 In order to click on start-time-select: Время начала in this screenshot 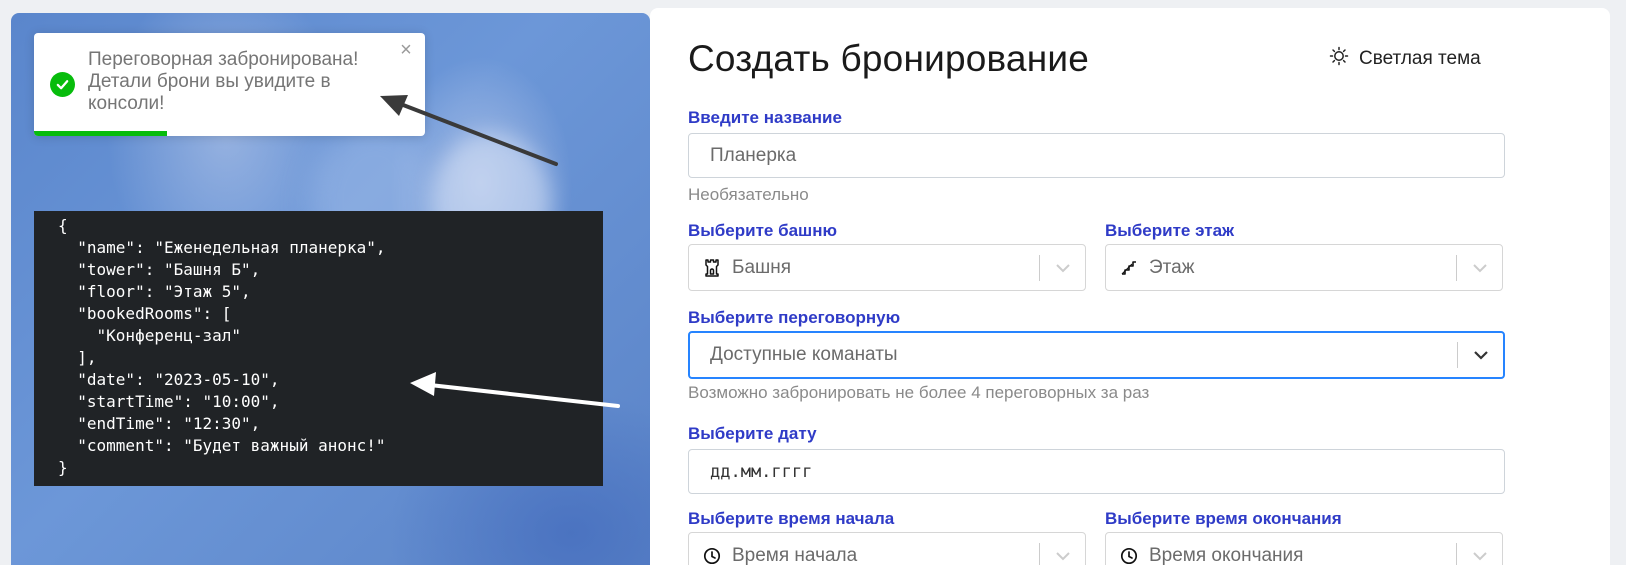, I will do `click(887, 548)`.